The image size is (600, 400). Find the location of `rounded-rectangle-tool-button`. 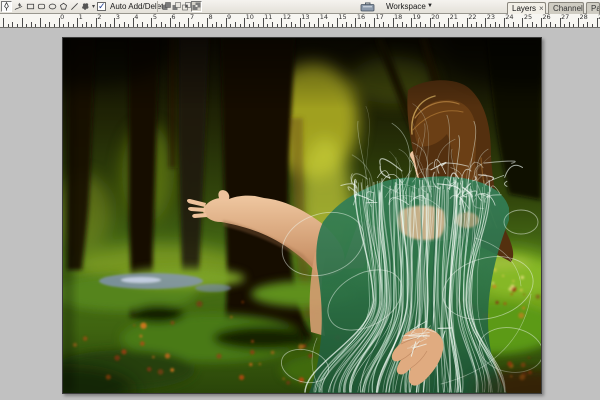

rounded-rectangle-tool-button is located at coordinates (41, 6).